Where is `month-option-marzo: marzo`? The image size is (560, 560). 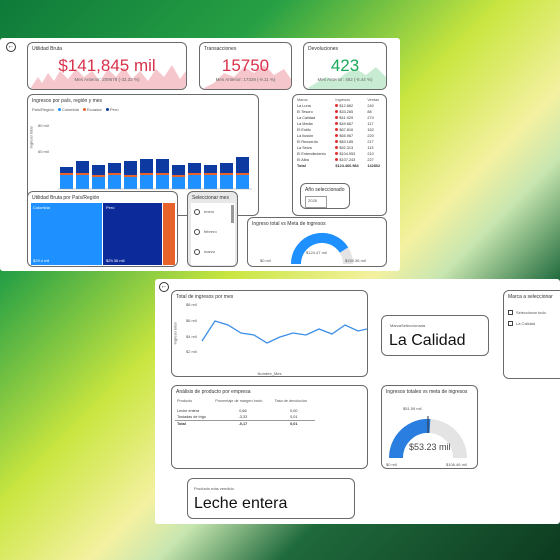
month-option-marzo: marzo is located at coordinates (204, 252).